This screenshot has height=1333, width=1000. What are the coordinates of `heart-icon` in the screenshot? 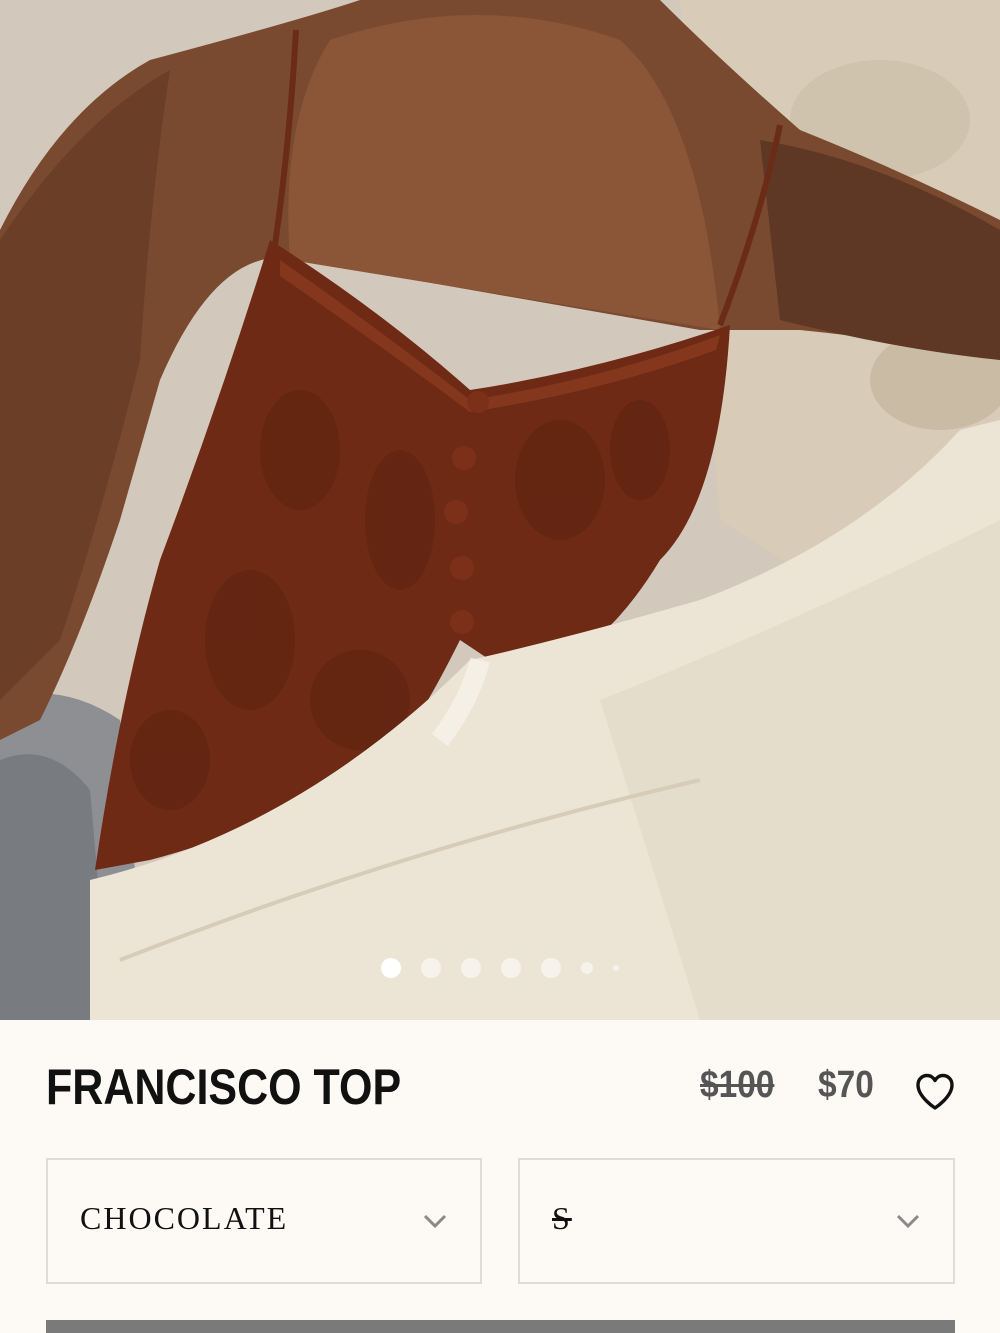 It's located at (935, 1092).